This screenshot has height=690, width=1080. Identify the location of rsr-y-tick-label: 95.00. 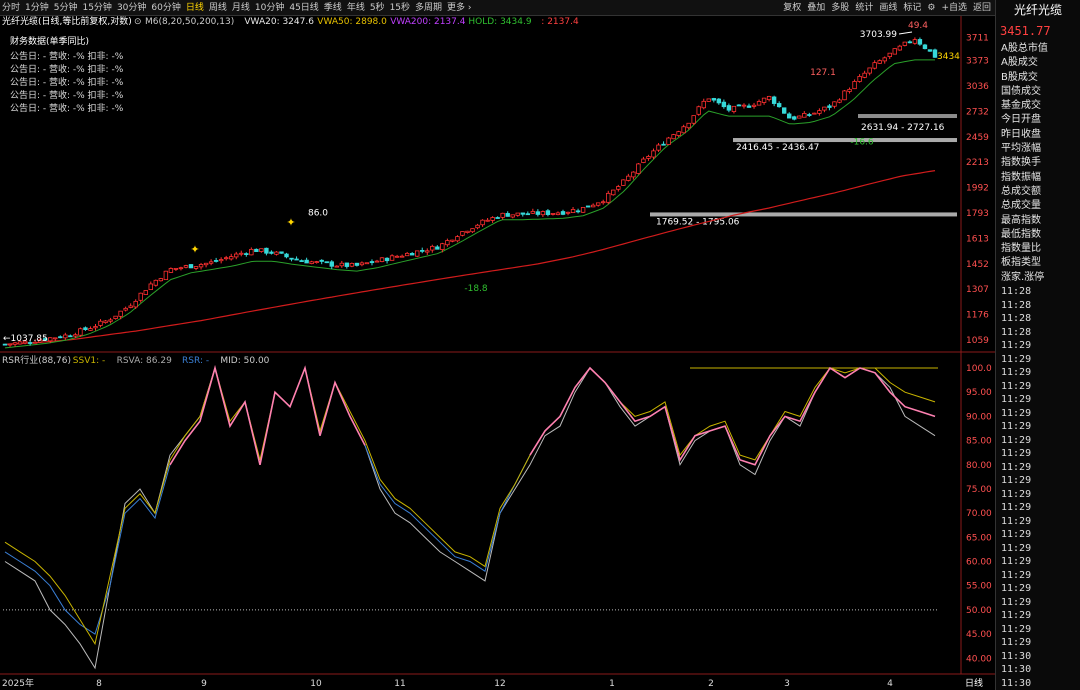
(979, 393).